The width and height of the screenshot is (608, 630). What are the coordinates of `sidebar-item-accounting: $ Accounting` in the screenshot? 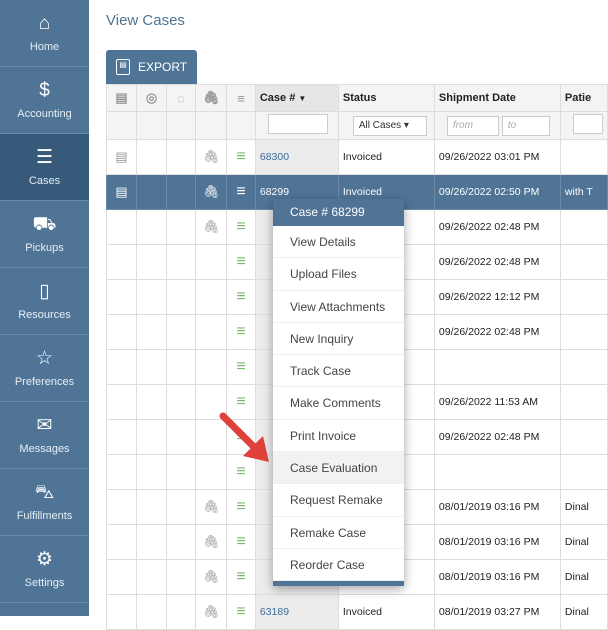 It's located at (44, 100).